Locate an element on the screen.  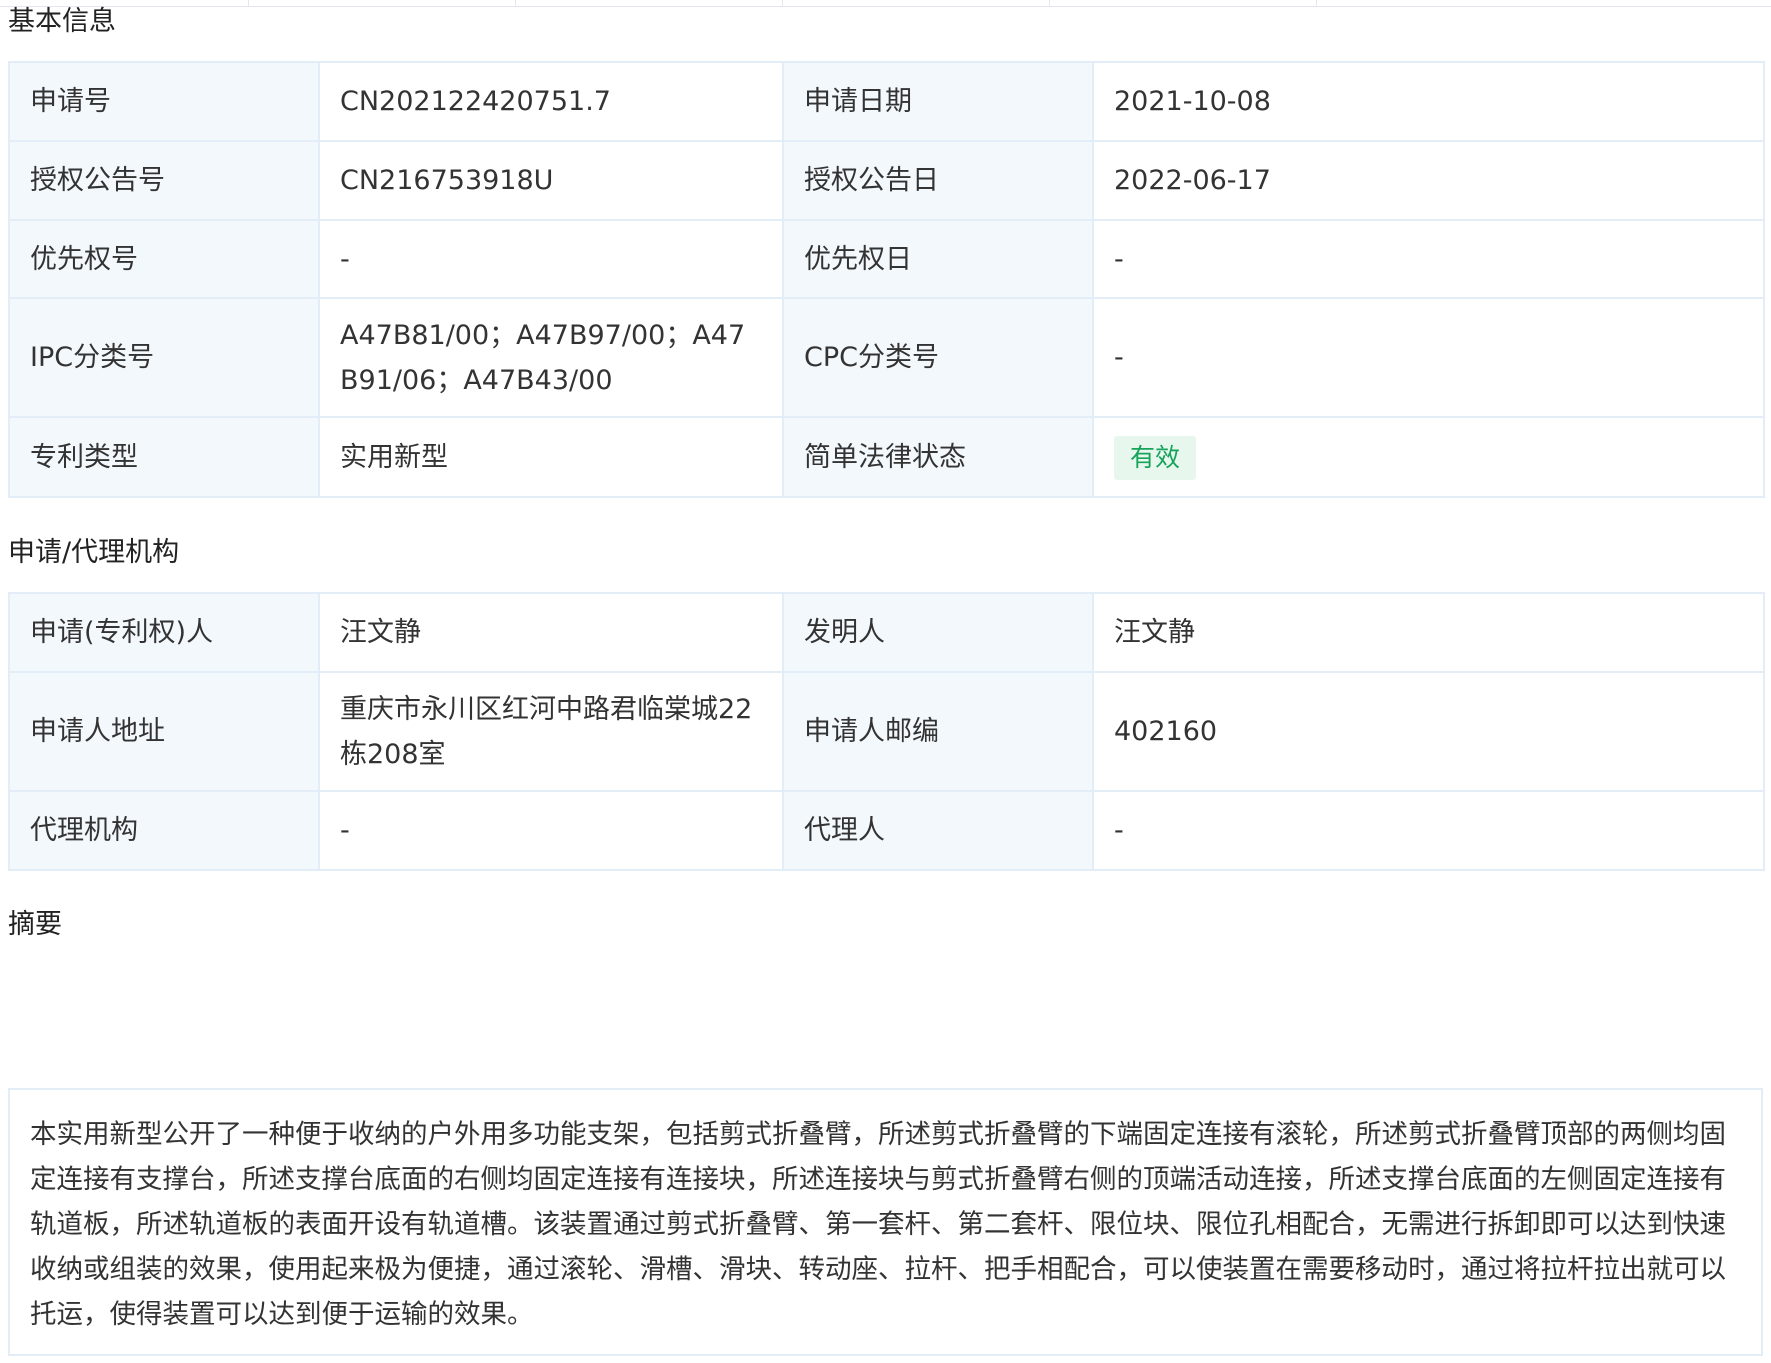
field-label: 申请日期 is located at coordinates (938, 101).